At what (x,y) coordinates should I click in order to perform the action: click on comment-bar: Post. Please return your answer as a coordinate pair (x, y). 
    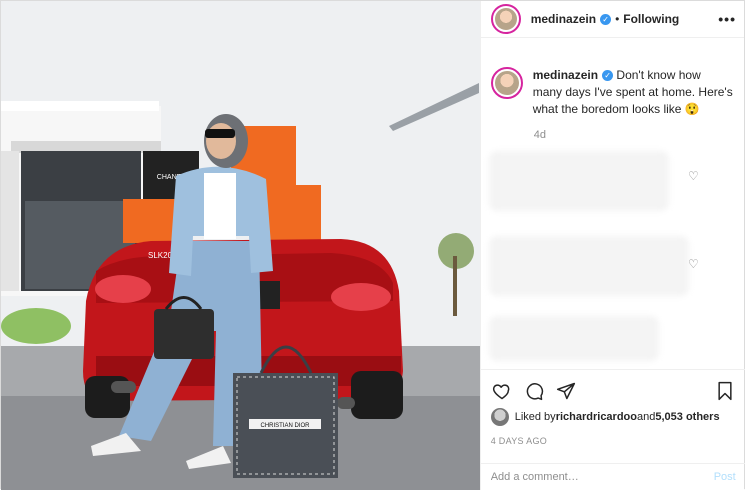
    Looking at the image, I should click on (612, 476).